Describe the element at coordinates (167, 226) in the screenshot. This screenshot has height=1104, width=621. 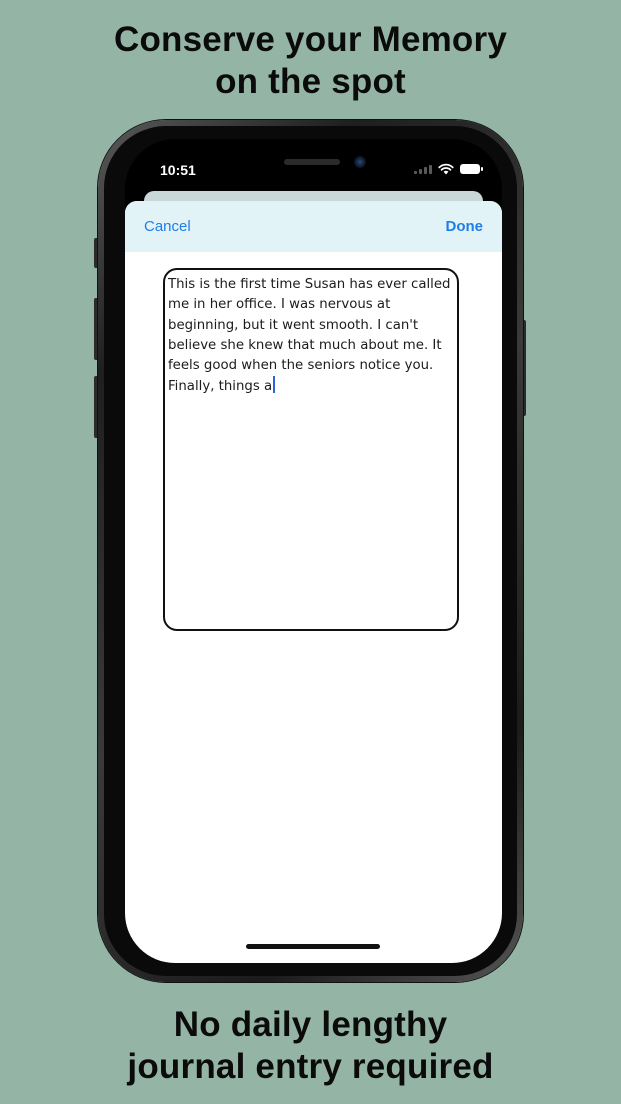
I see `cancel-button: Cancel` at that location.